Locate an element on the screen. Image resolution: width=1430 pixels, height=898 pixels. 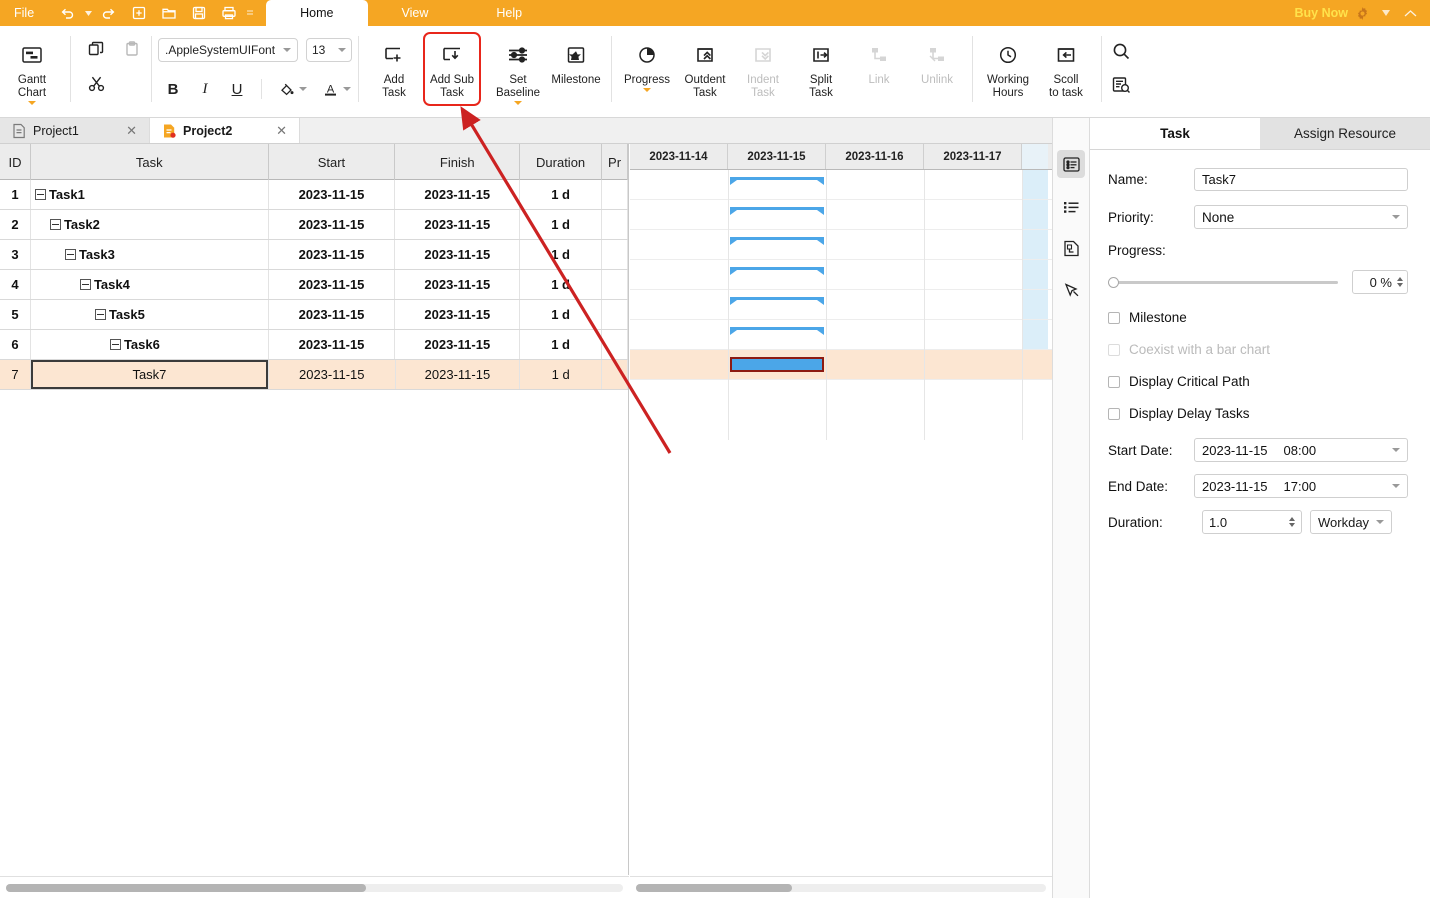
tab-home: Home is located at coordinates (317, 13).